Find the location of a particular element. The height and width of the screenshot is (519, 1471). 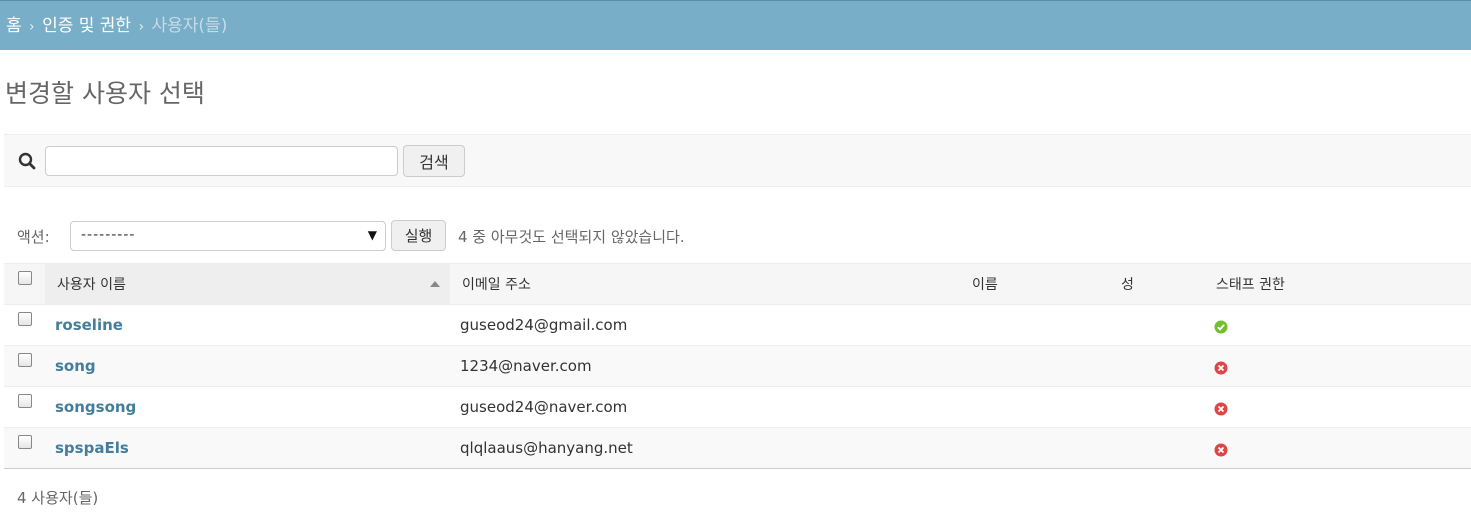

check-circle-icon is located at coordinates (1221, 326).